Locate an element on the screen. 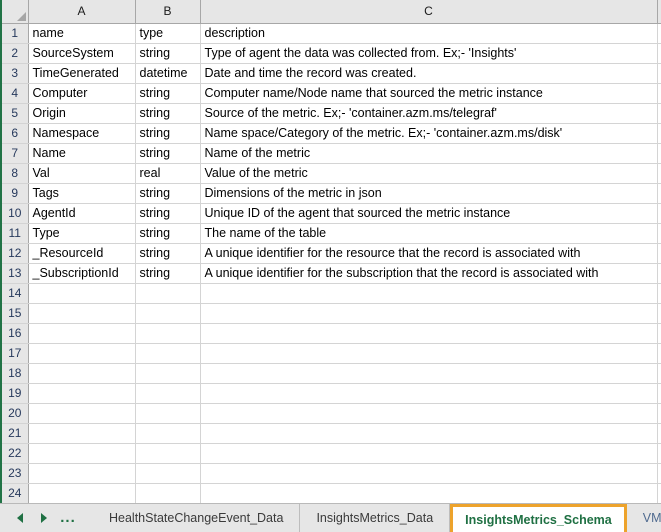 Image resolution: width=661 pixels, height=532 pixels. row-header: 3 is located at coordinates (15, 73).